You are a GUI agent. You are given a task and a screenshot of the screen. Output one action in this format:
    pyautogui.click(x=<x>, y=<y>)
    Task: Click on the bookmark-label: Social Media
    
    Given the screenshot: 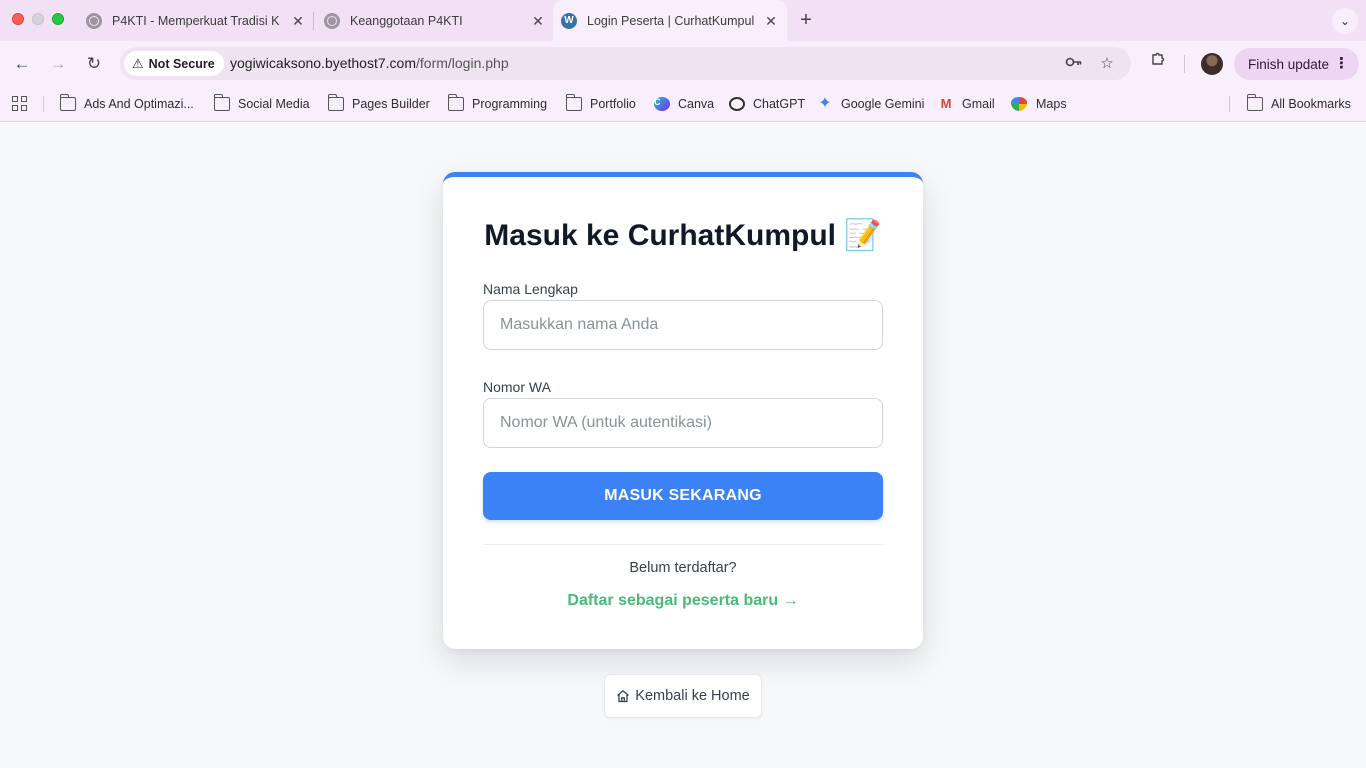 What is the action you would take?
    pyautogui.click(x=274, y=104)
    